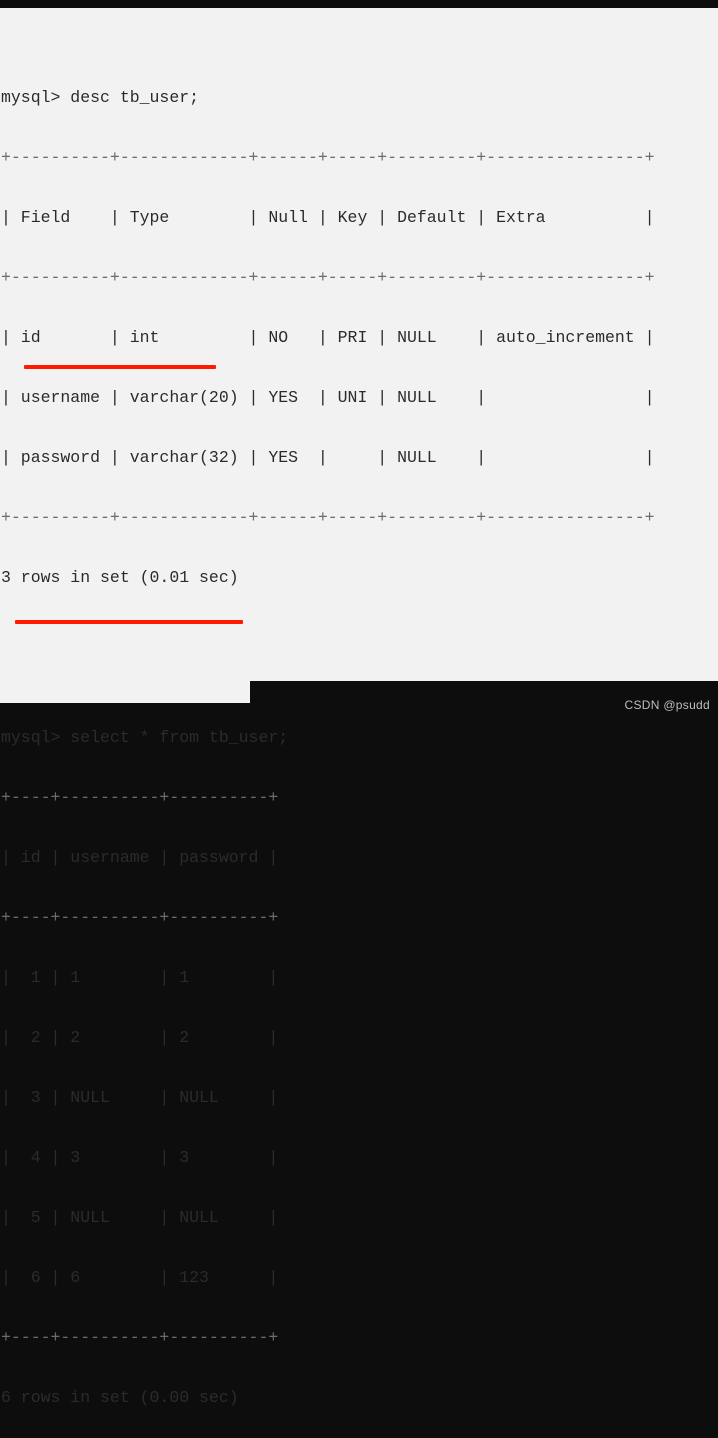 Image resolution: width=718 pixels, height=1438 pixels. I want to click on table-row: | 1 | 1 | 1 |, so click(140, 977).